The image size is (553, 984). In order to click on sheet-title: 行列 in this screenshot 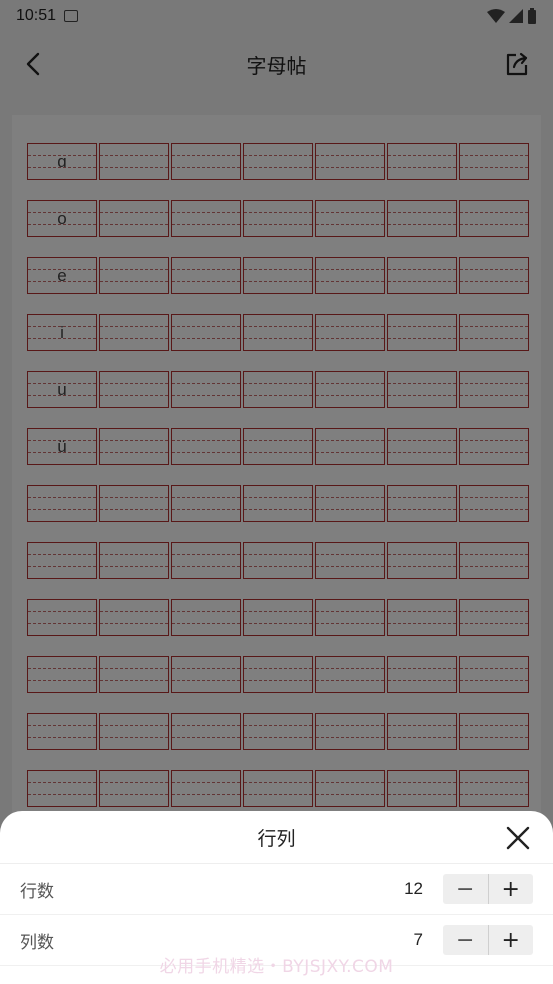, I will do `click(276, 838)`.